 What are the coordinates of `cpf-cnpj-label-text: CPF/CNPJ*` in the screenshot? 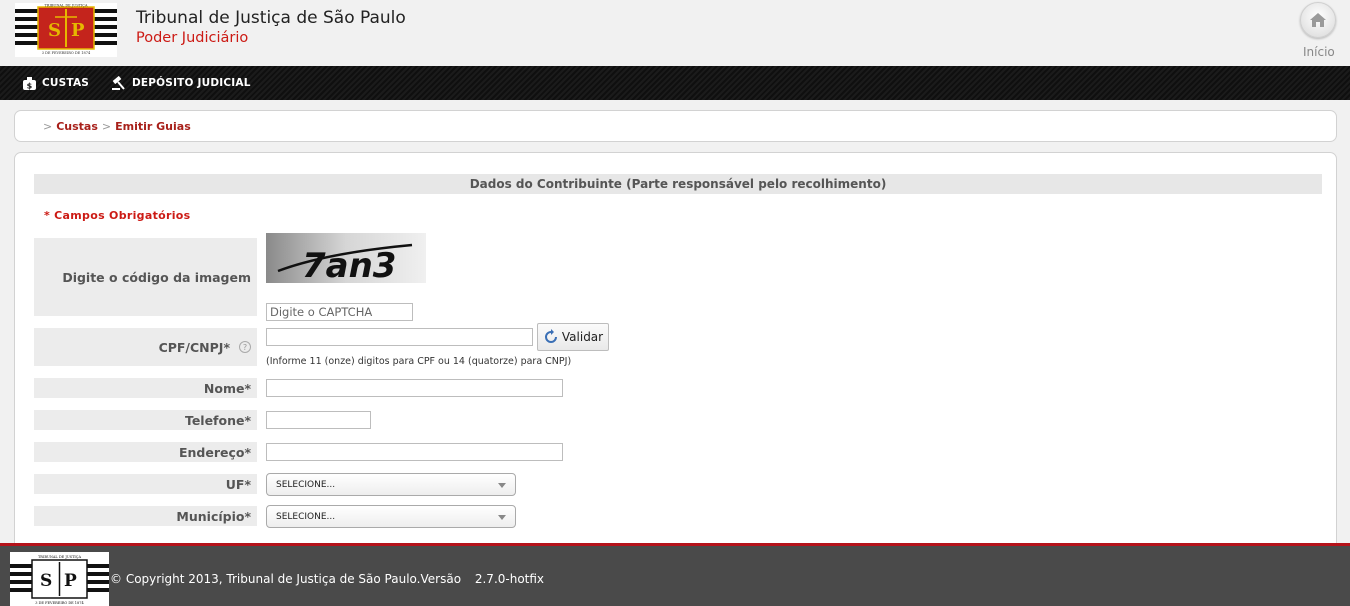 It's located at (194, 347).